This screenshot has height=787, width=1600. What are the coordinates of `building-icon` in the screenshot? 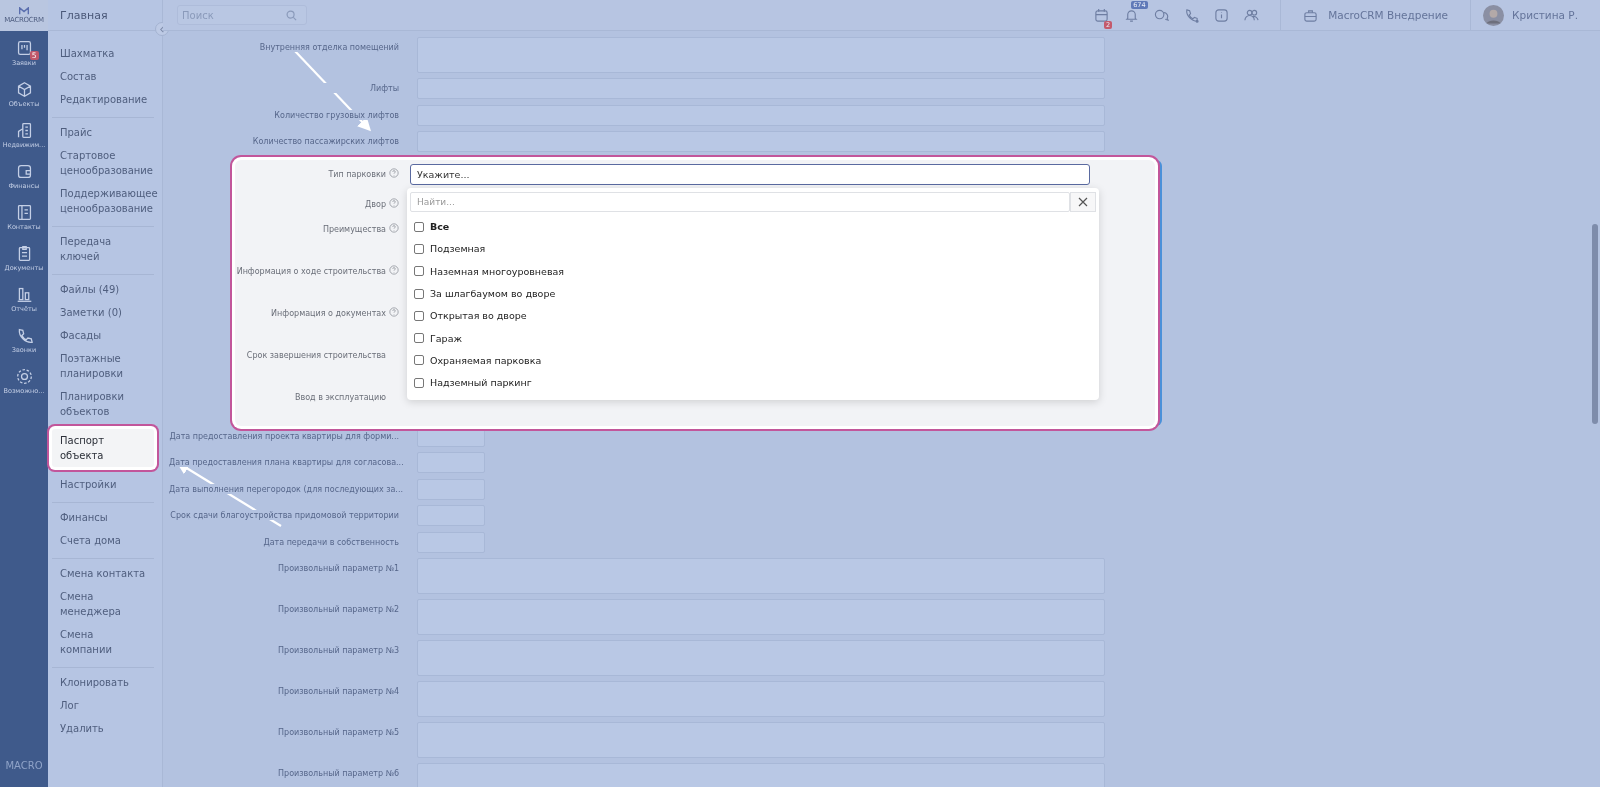 It's located at (24, 130).